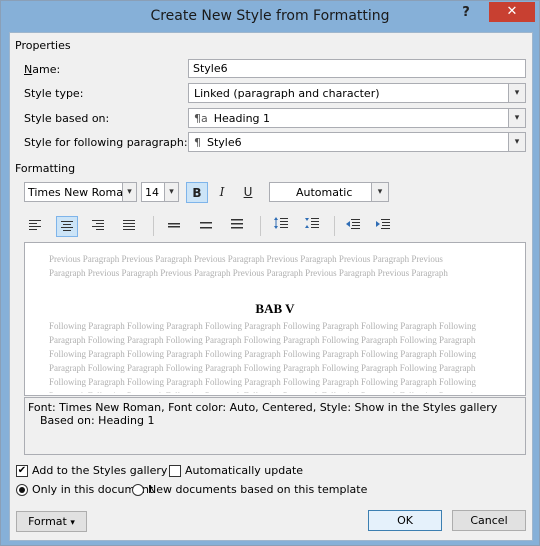 The width and height of the screenshot is (540, 546). I want to click on only-this-document-radio, so click(22, 490).